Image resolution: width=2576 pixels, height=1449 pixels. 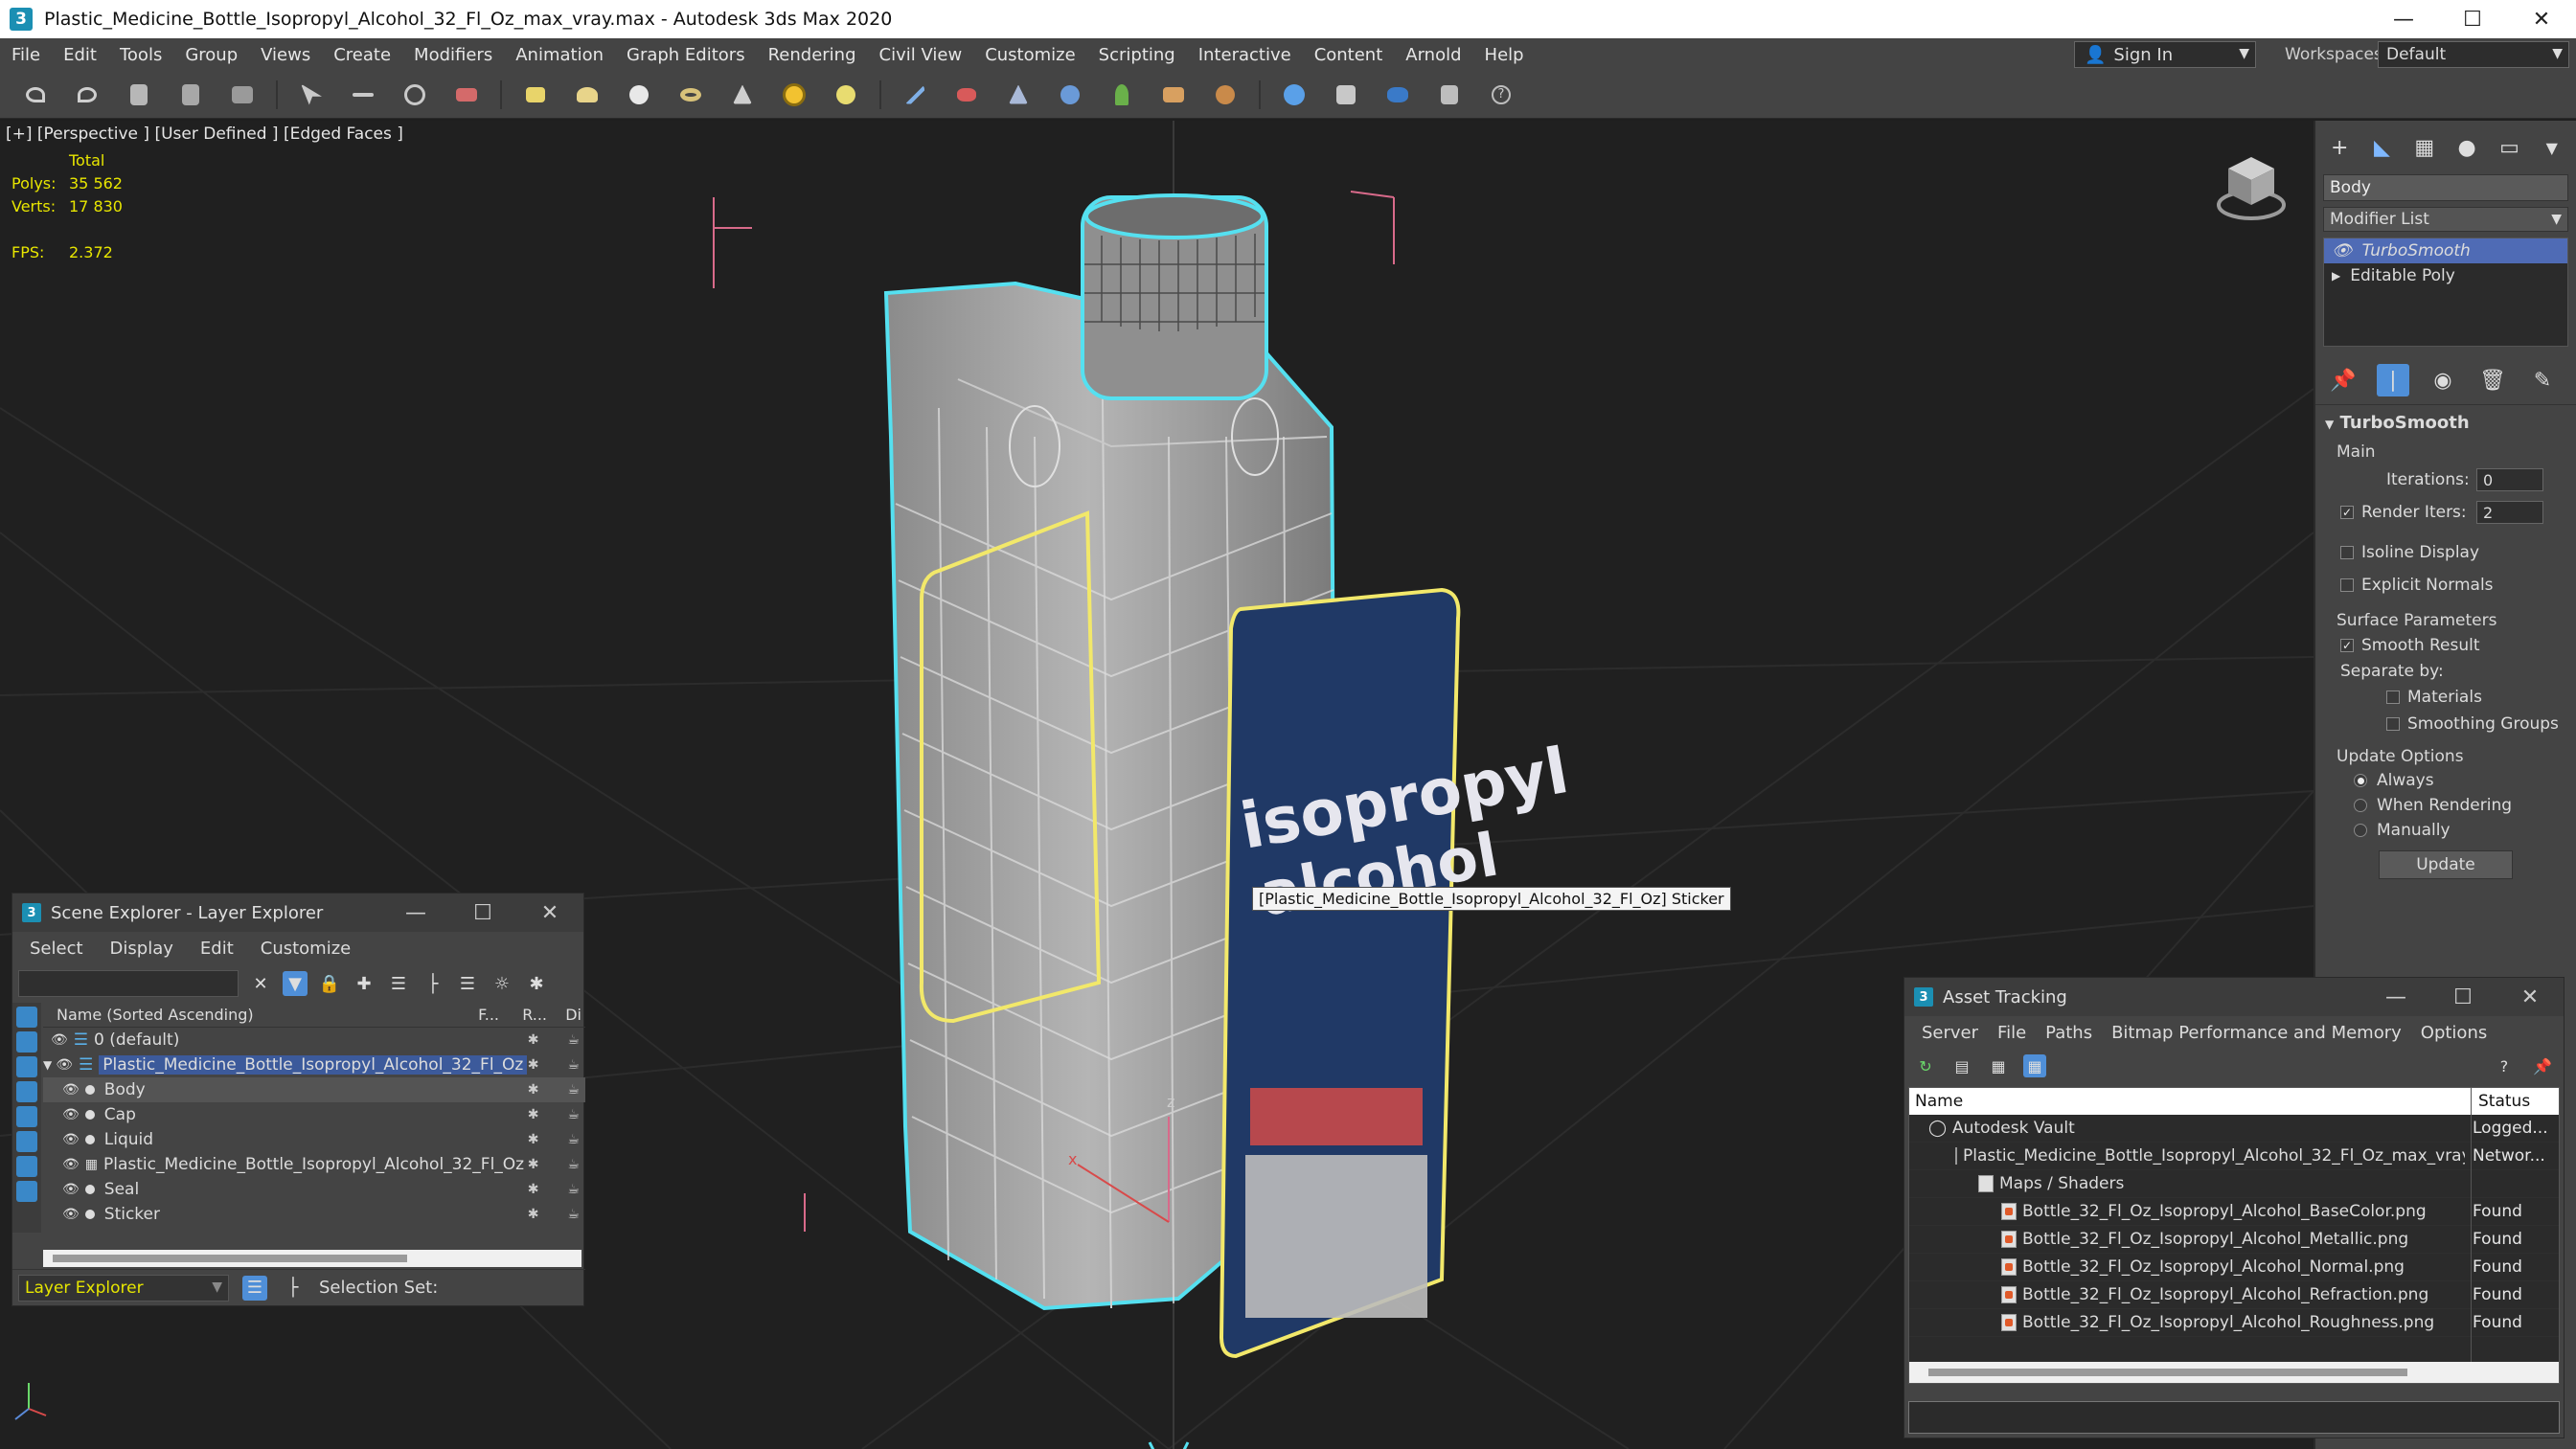 I want to click on viewcube-icon, so click(x=2251, y=187).